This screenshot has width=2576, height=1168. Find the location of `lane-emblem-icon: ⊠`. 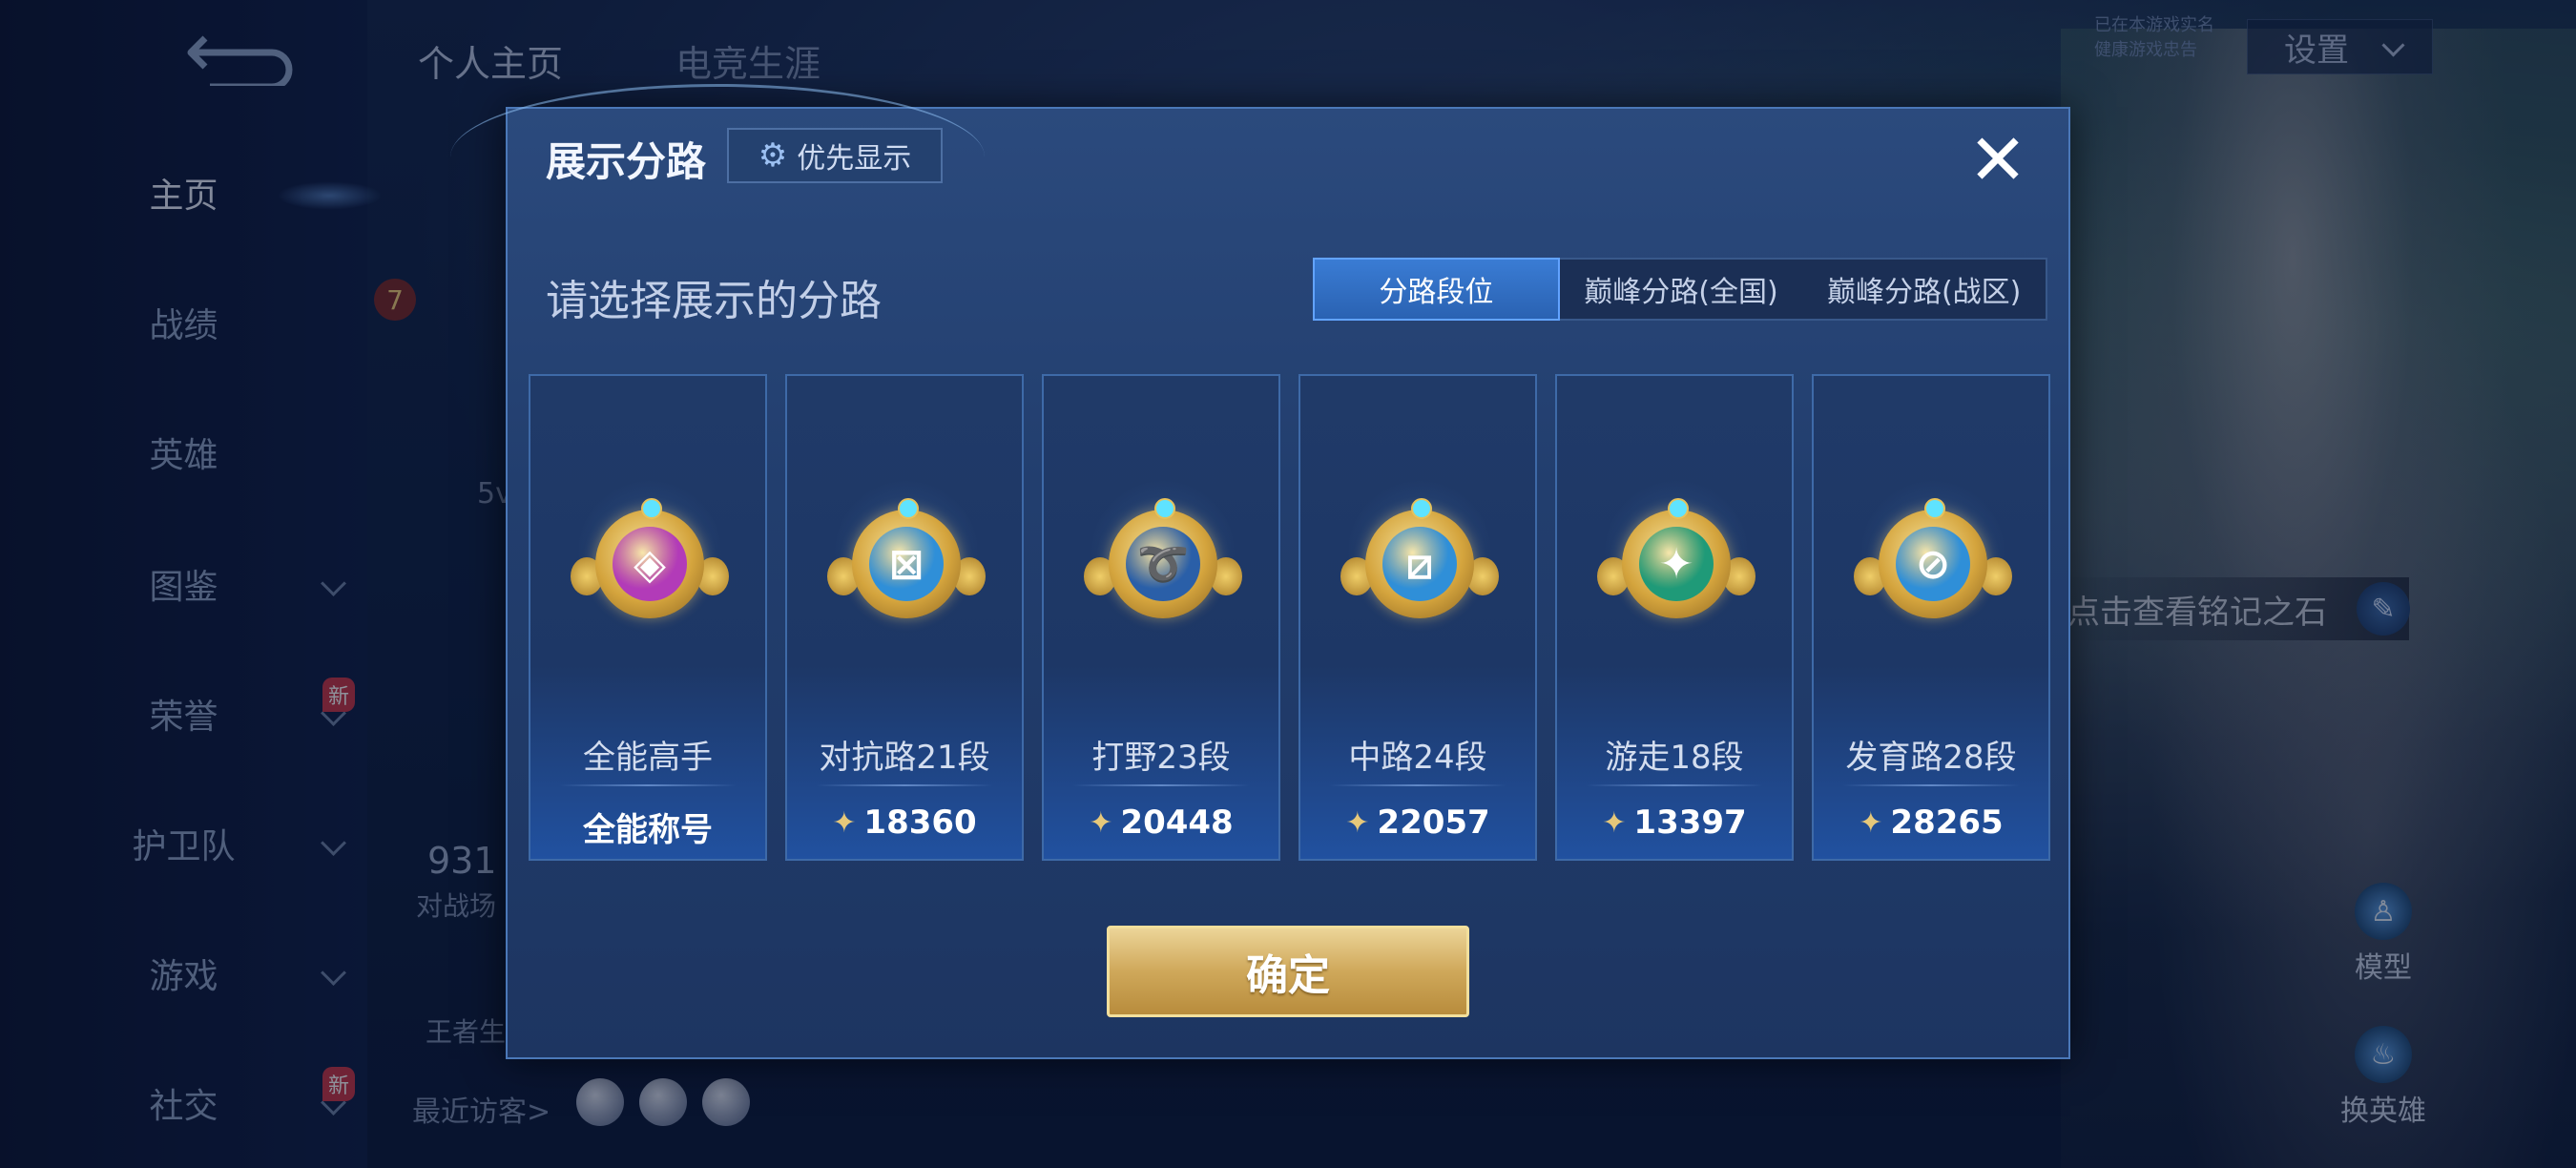

lane-emblem-icon: ⊠ is located at coordinates (906, 564).